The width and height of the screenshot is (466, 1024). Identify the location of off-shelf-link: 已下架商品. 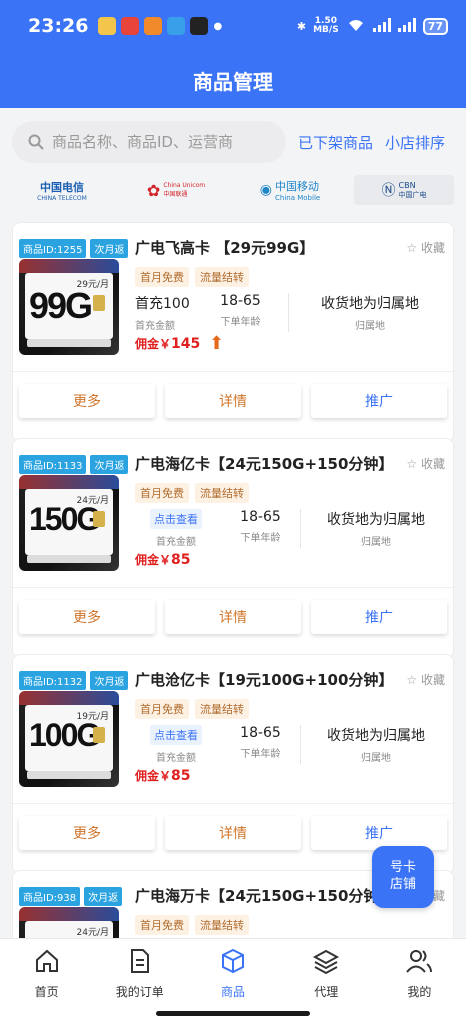
(335, 142).